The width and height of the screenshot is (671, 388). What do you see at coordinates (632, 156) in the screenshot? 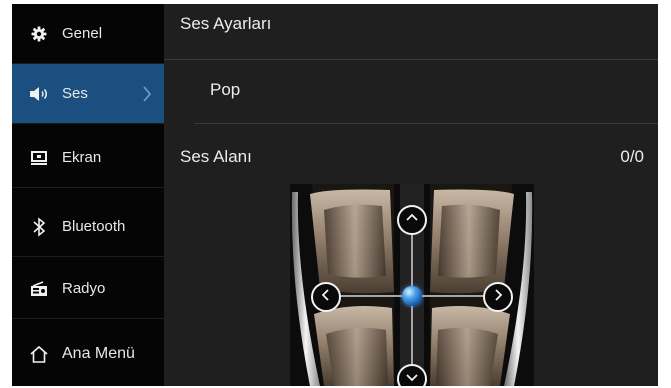
I see `sound-field-value: 0/0` at bounding box center [632, 156].